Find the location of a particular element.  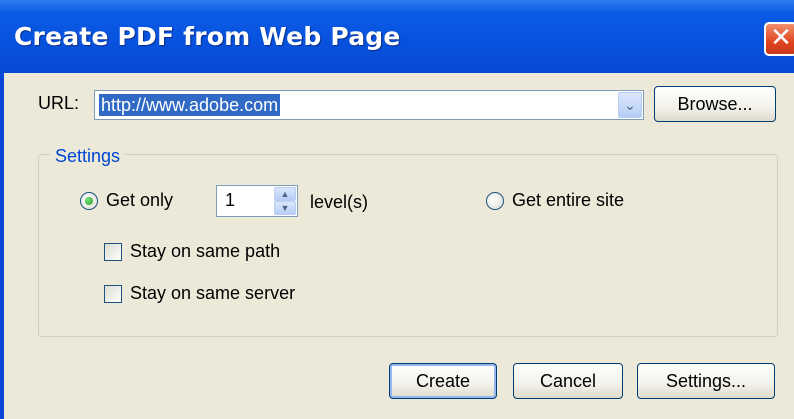

settings-group-label: Settings is located at coordinates (88, 156).